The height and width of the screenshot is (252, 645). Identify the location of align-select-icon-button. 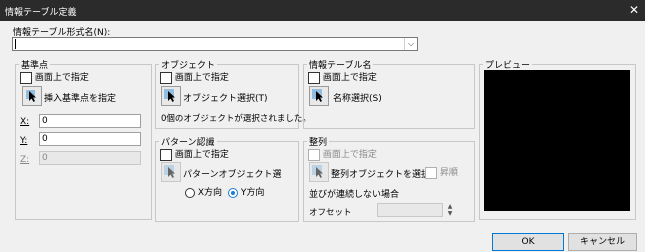
(319, 172).